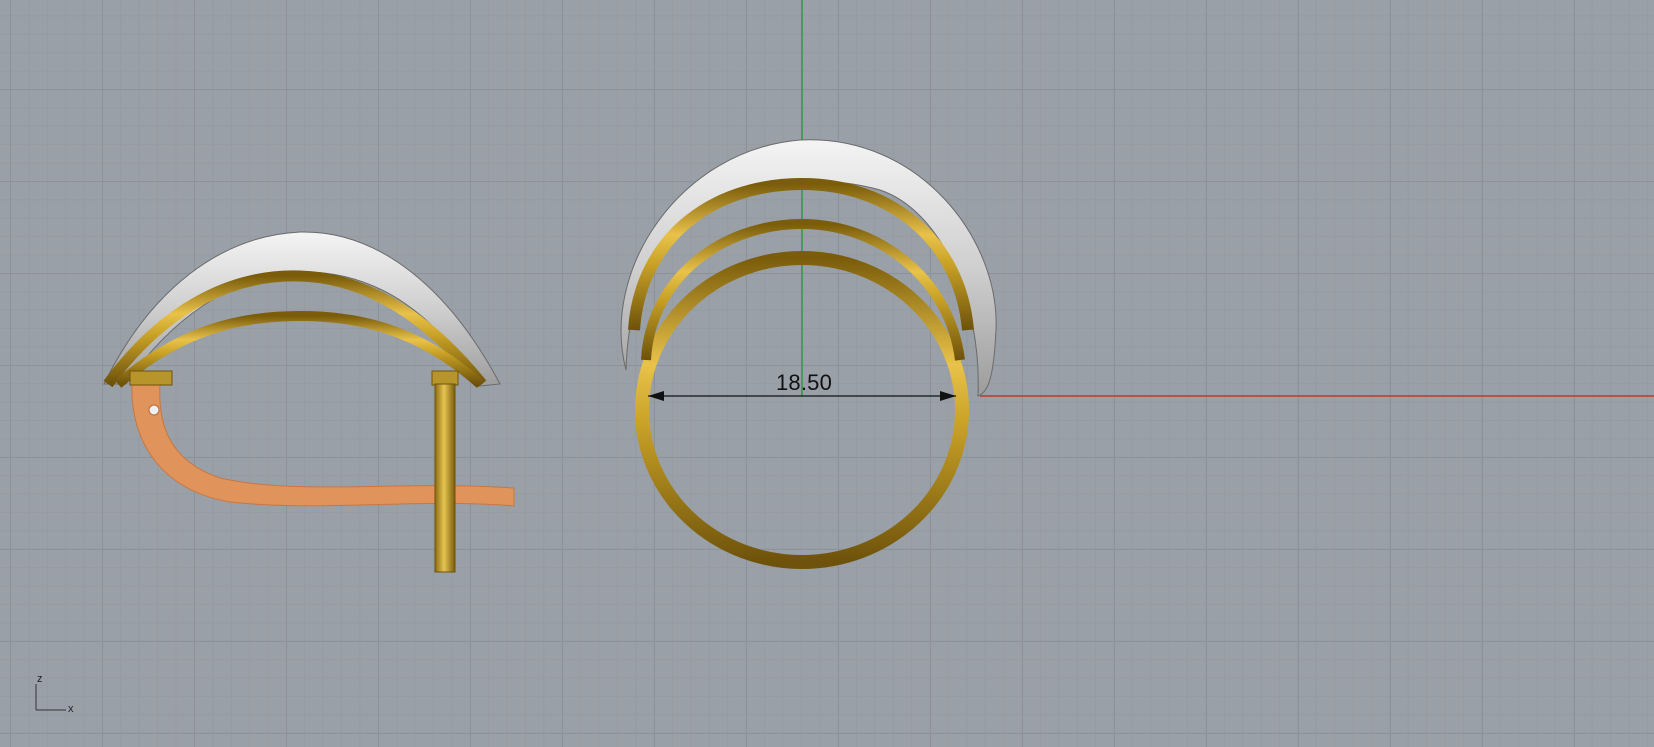  Describe the element at coordinates (445, 378) in the screenshot. I see `left-post-cap-right` at that location.